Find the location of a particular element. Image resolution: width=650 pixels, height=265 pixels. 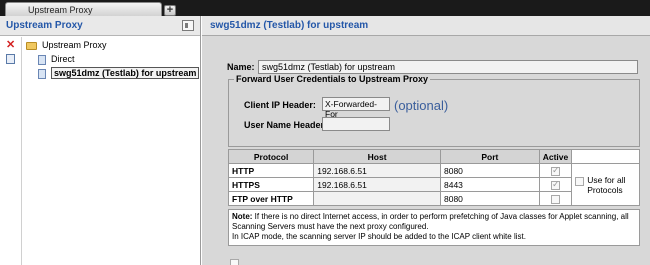

user-name-header-label: User Name Header: is located at coordinates (286, 125).